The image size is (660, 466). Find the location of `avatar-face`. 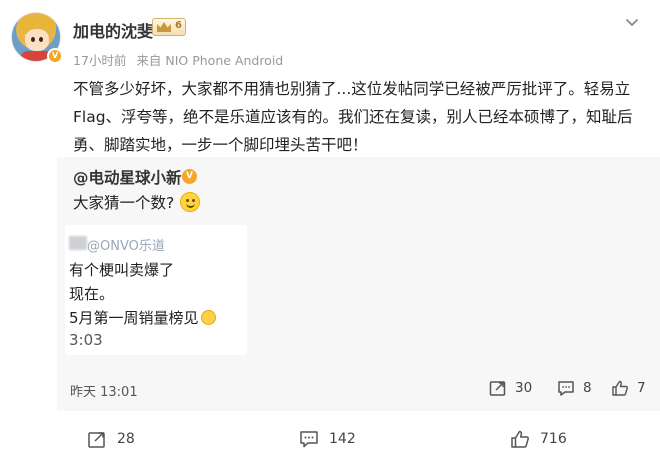

avatar-face is located at coordinates (37, 40).